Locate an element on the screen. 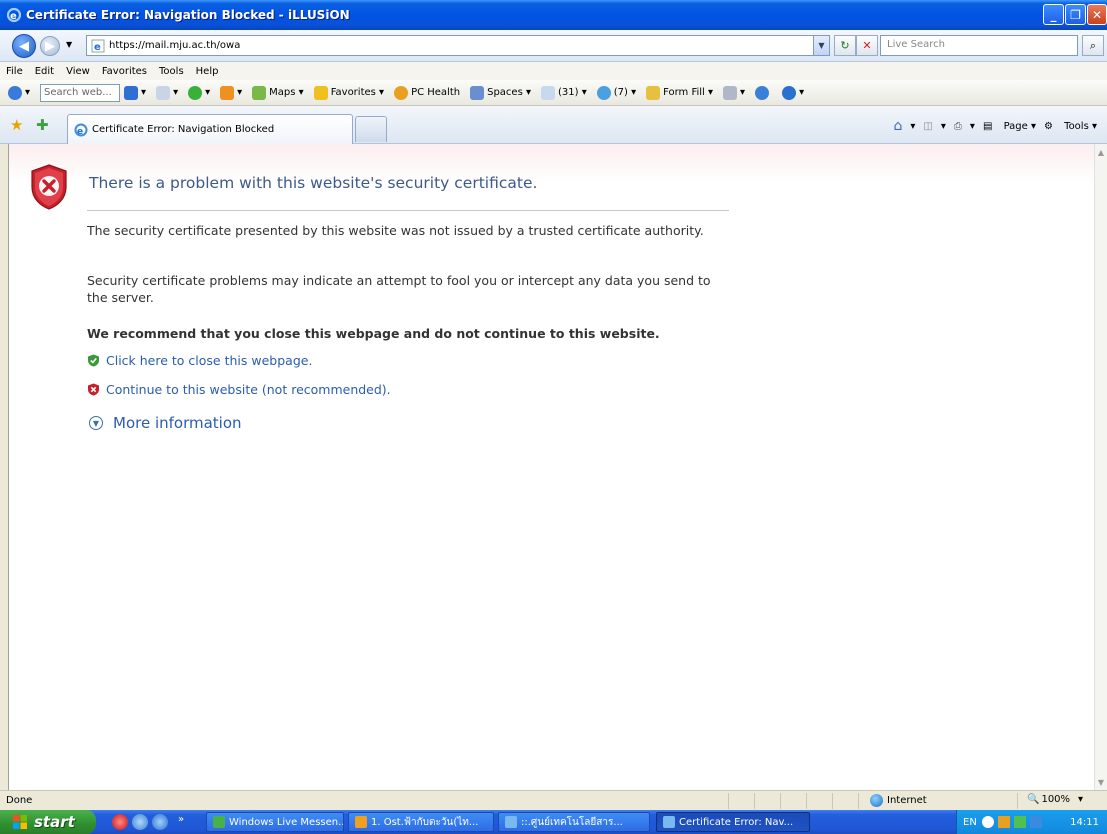  toolbar-onecare-button is located at coordinates (763, 92).